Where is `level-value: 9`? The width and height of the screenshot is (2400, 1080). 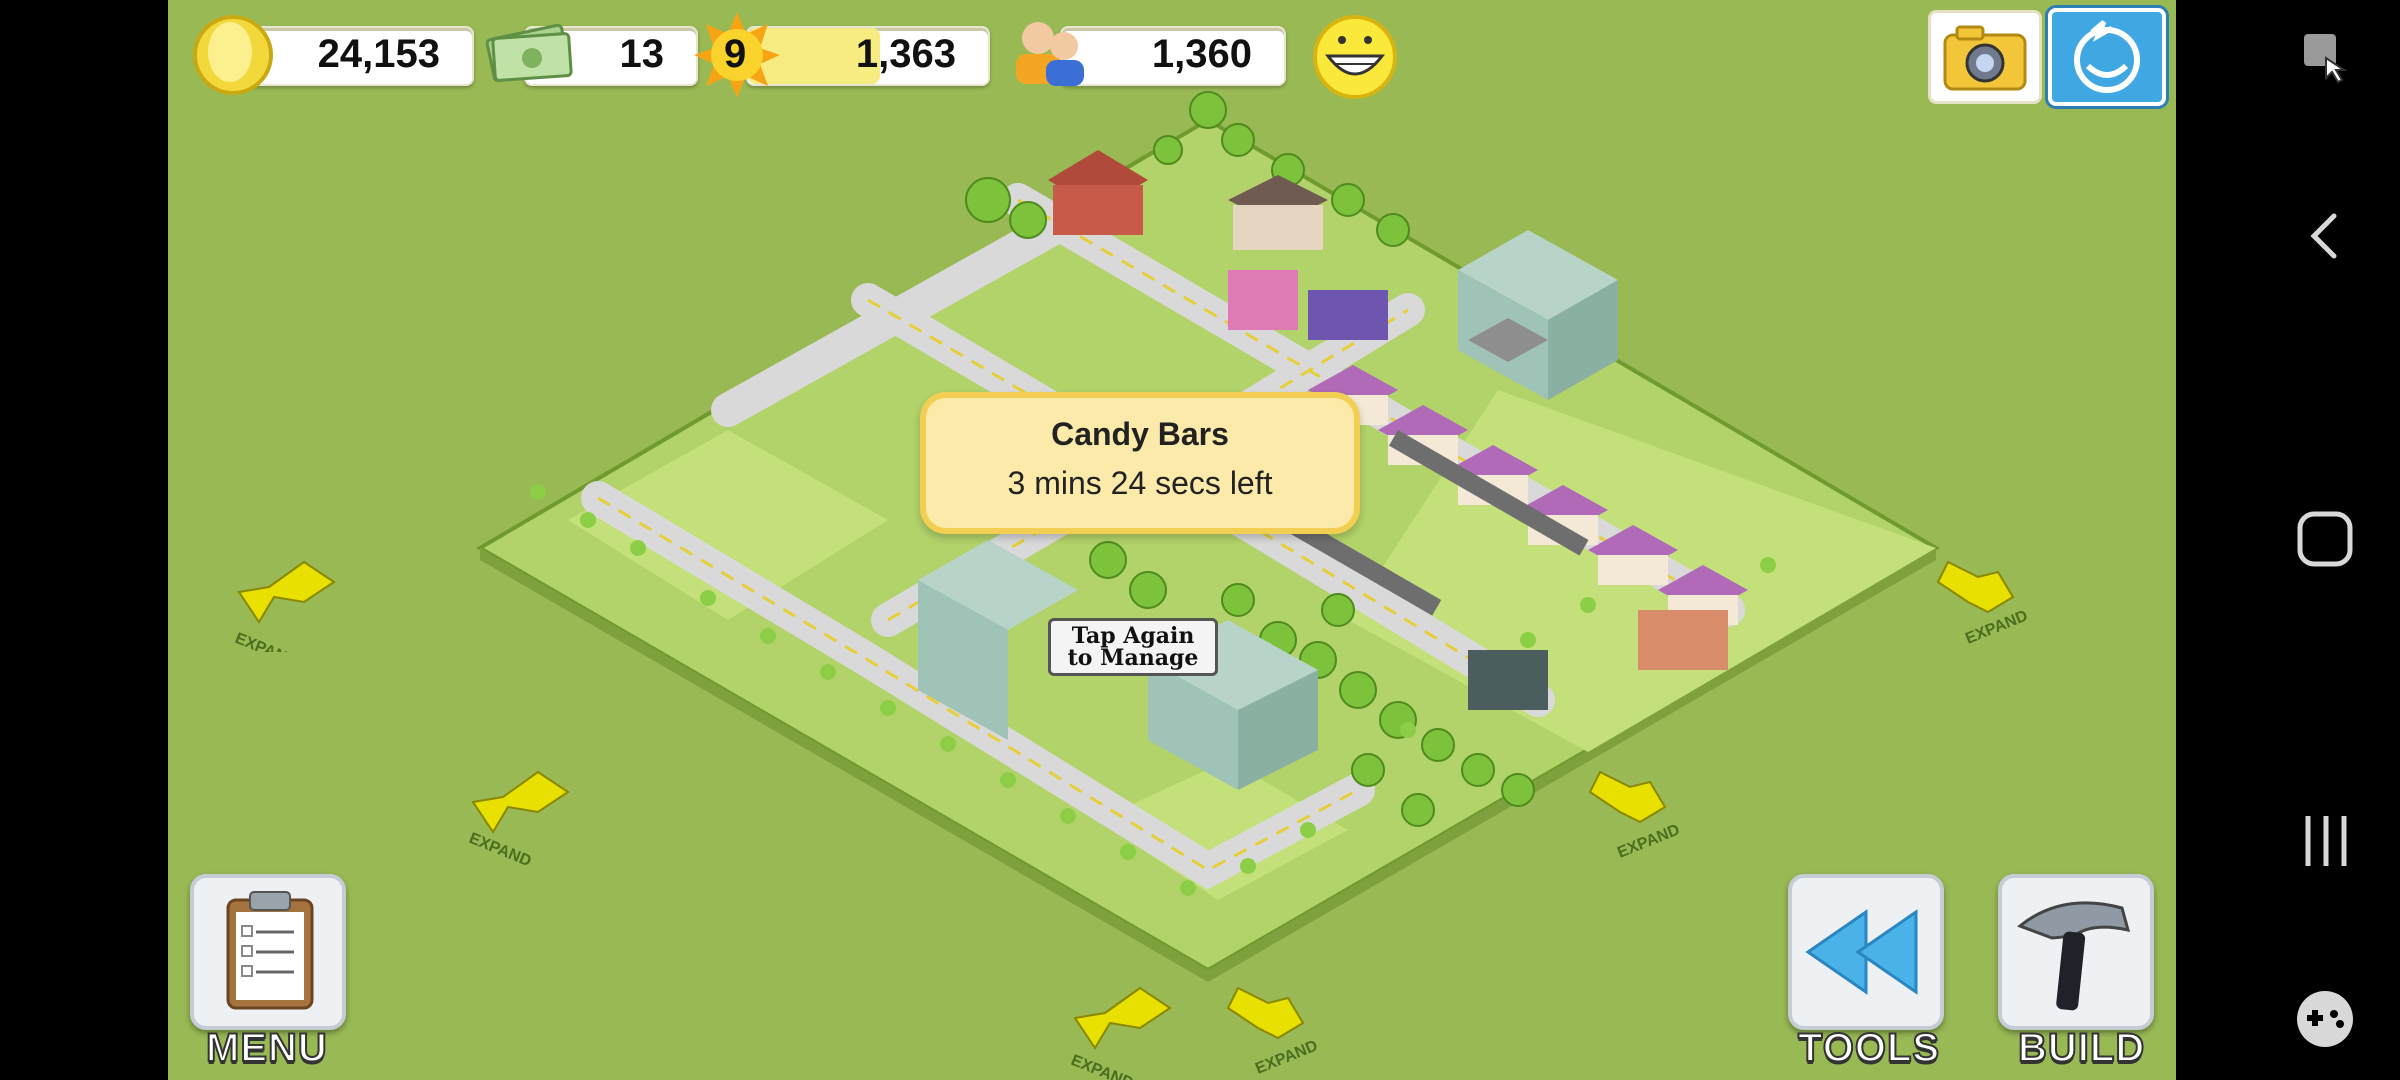
level-value: 9 is located at coordinates (735, 54).